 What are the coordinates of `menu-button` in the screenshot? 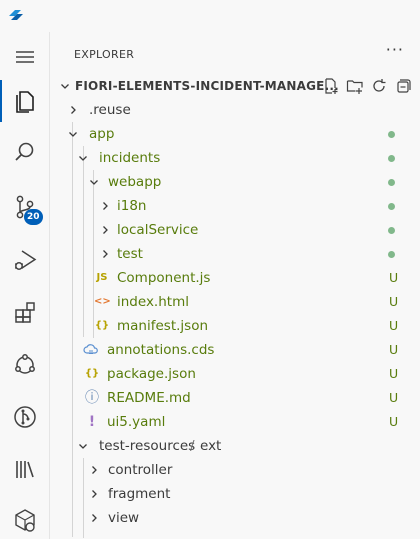 It's located at (25, 57).